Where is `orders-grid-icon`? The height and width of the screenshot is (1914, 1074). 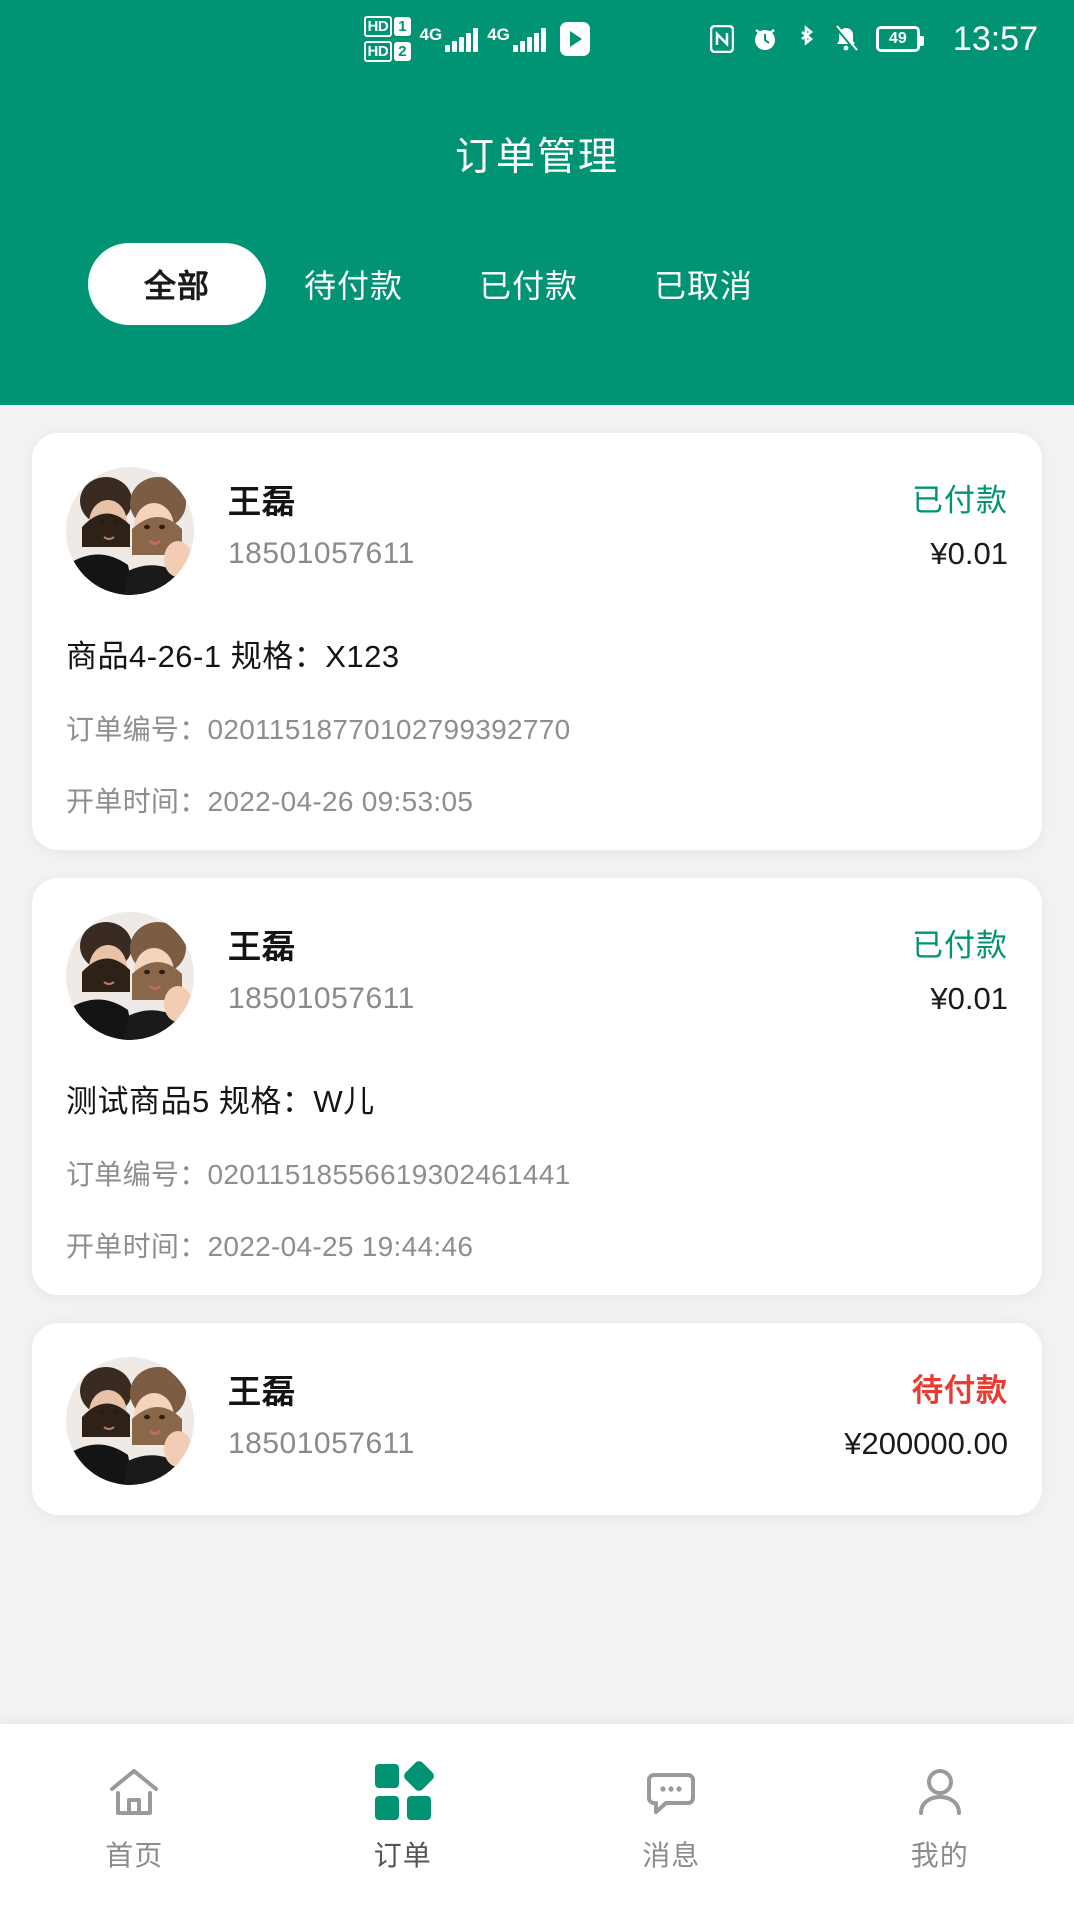
orders-grid-icon is located at coordinates (405, 1789).